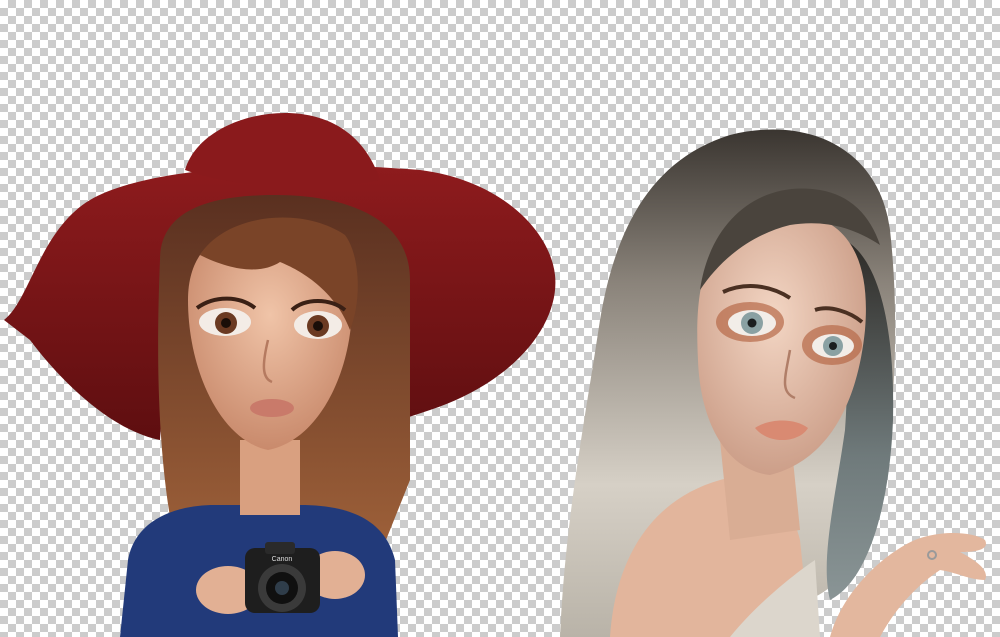 This screenshot has height=637, width=1000. What do you see at coordinates (272, 408) in the screenshot?
I see `lips-left` at bounding box center [272, 408].